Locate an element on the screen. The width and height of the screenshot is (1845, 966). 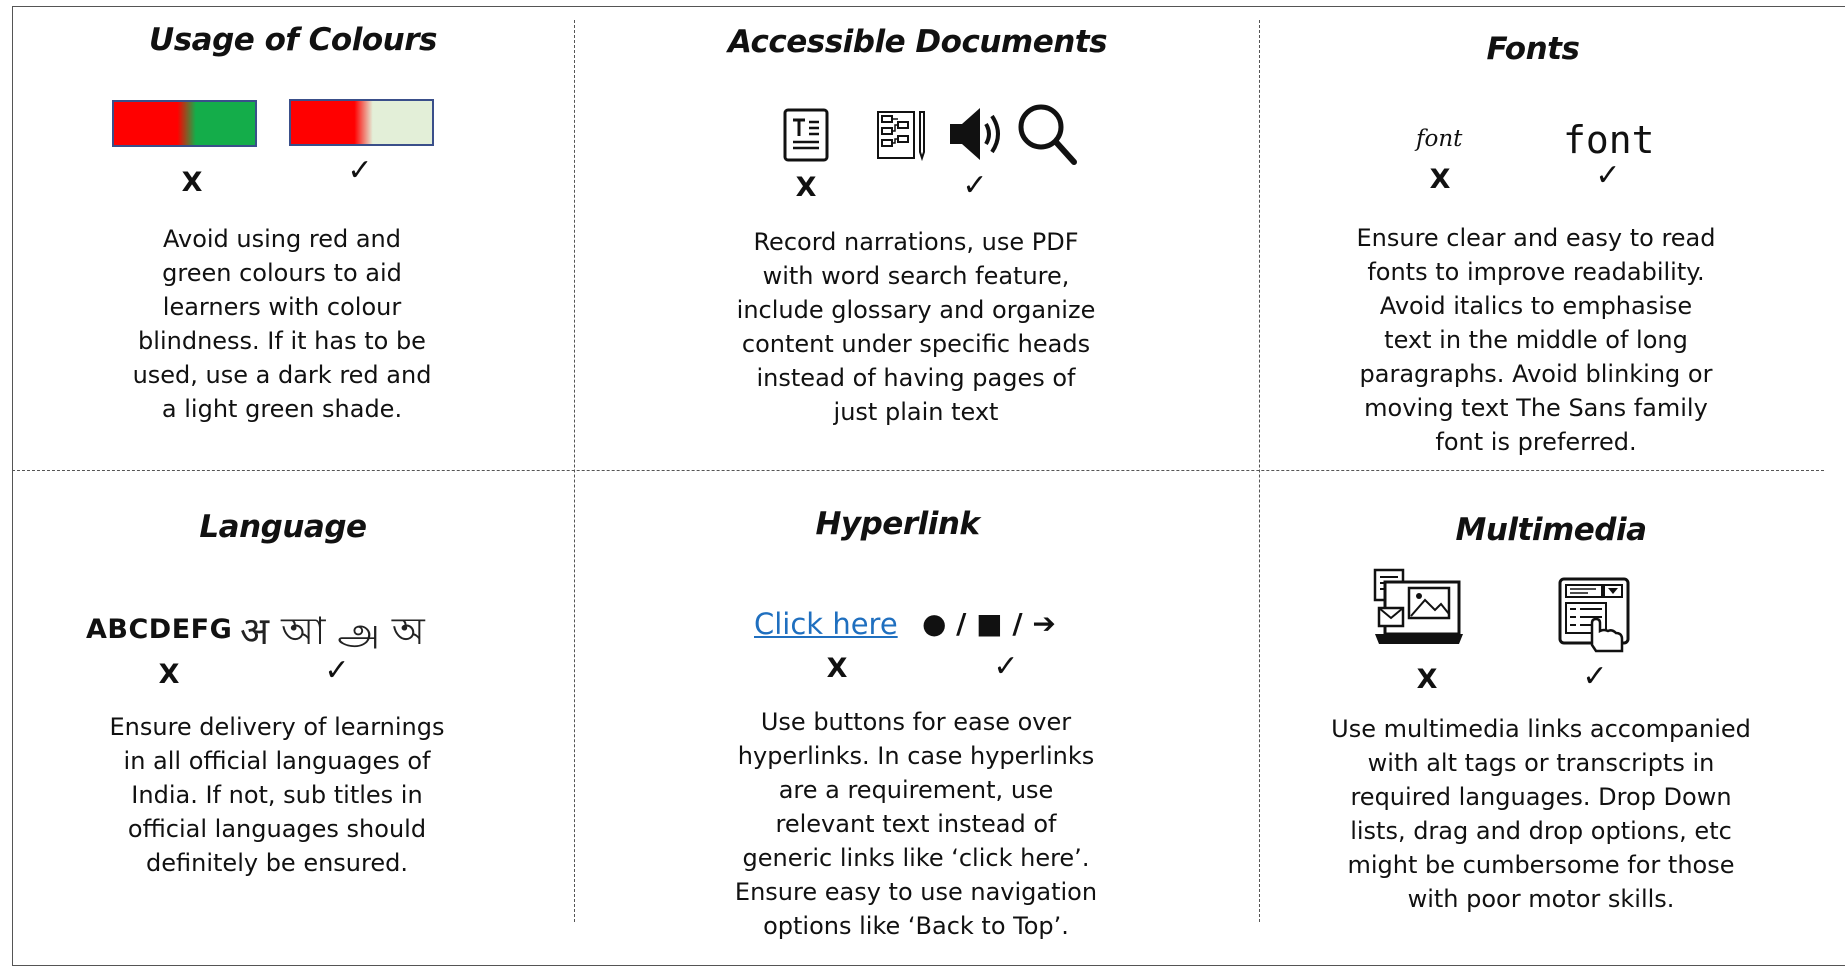
clear-font-sample: font is located at coordinates (1609, 140).